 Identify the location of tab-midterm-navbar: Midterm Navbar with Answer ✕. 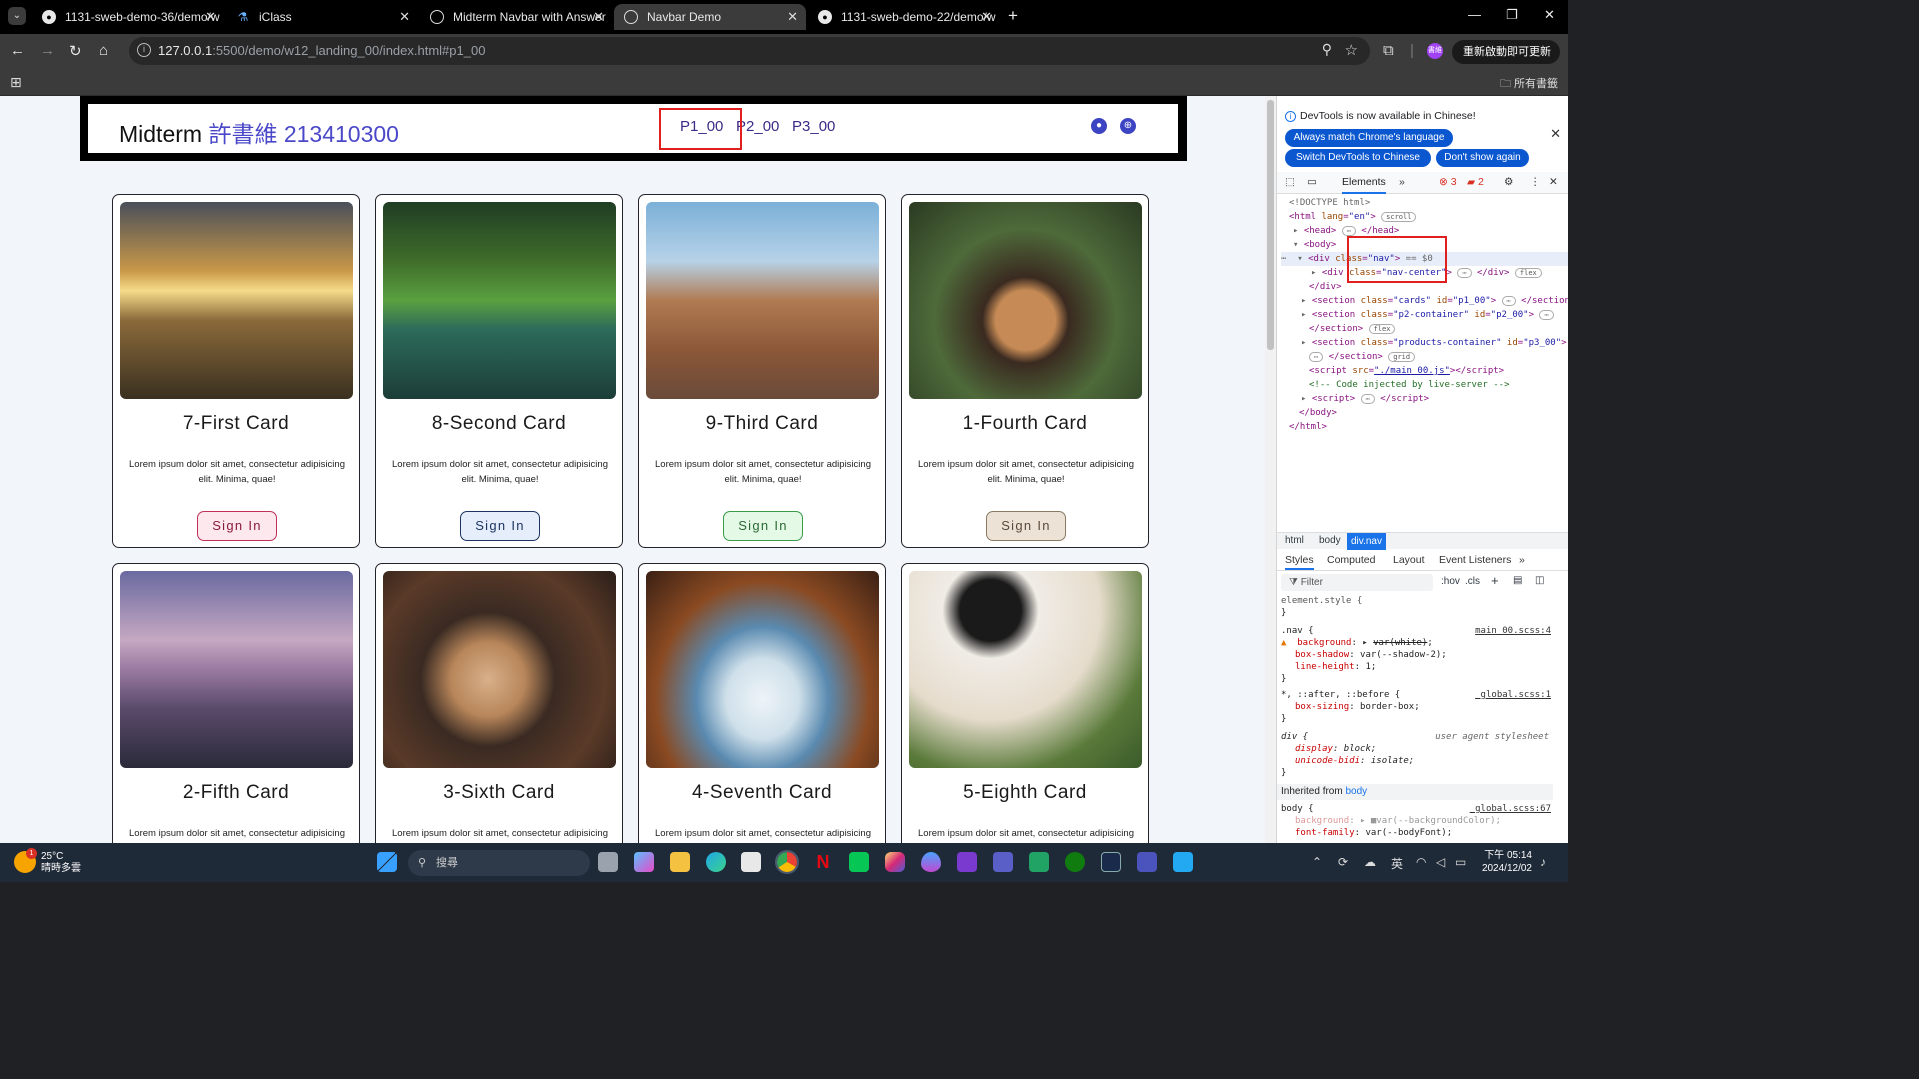
(516, 17).